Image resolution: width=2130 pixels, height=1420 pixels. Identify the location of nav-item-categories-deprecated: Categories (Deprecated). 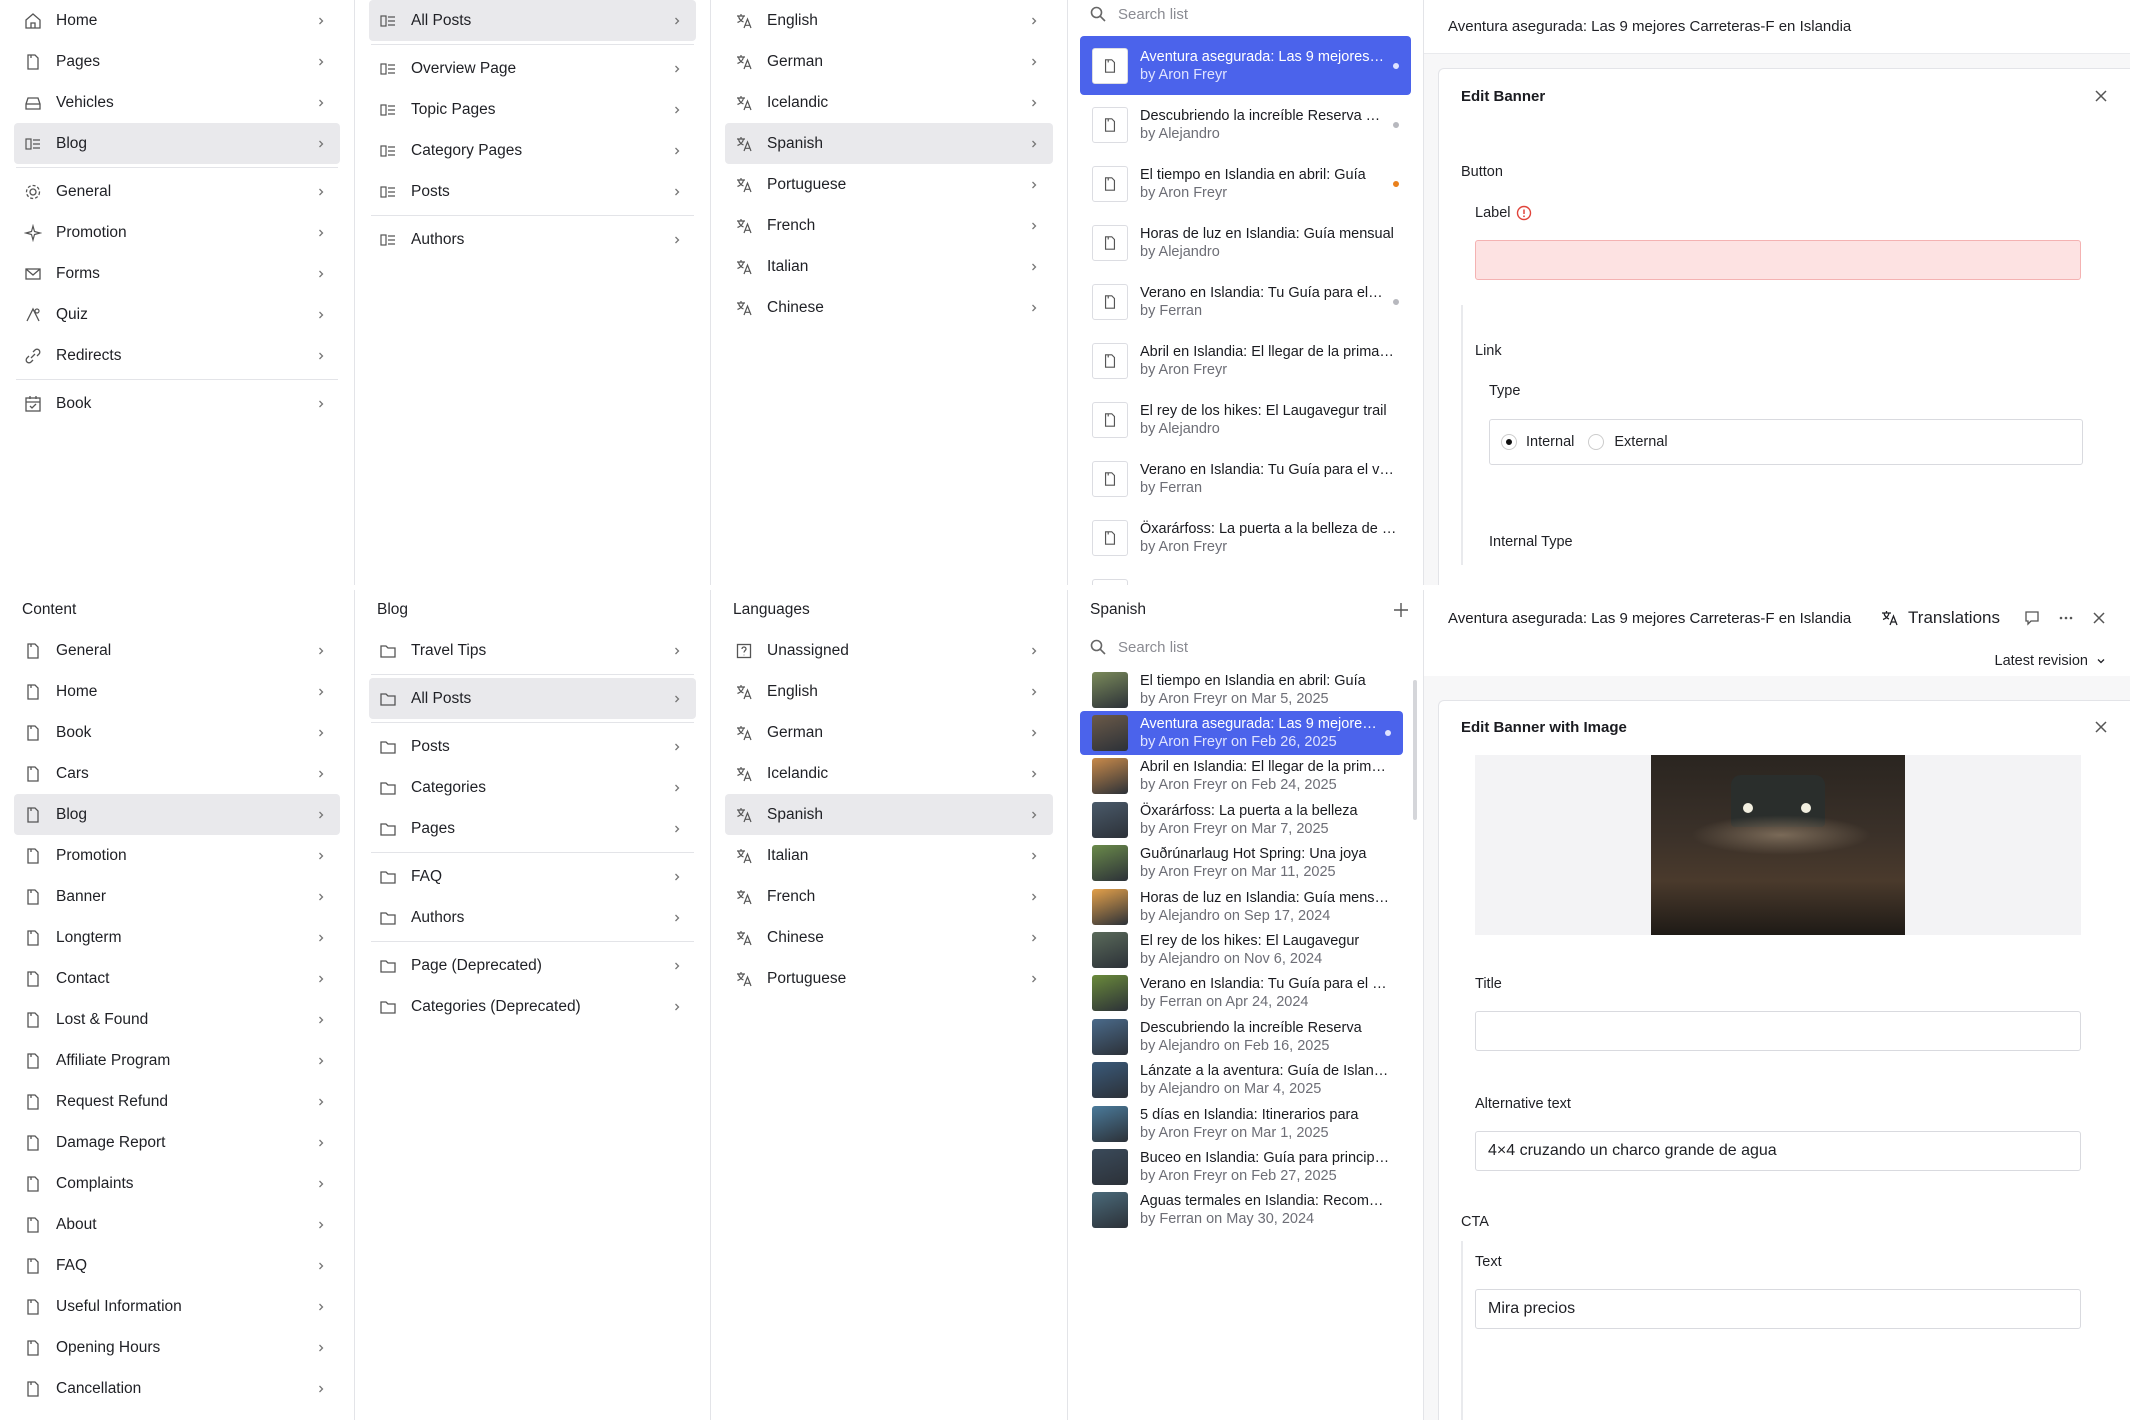
(532, 1006).